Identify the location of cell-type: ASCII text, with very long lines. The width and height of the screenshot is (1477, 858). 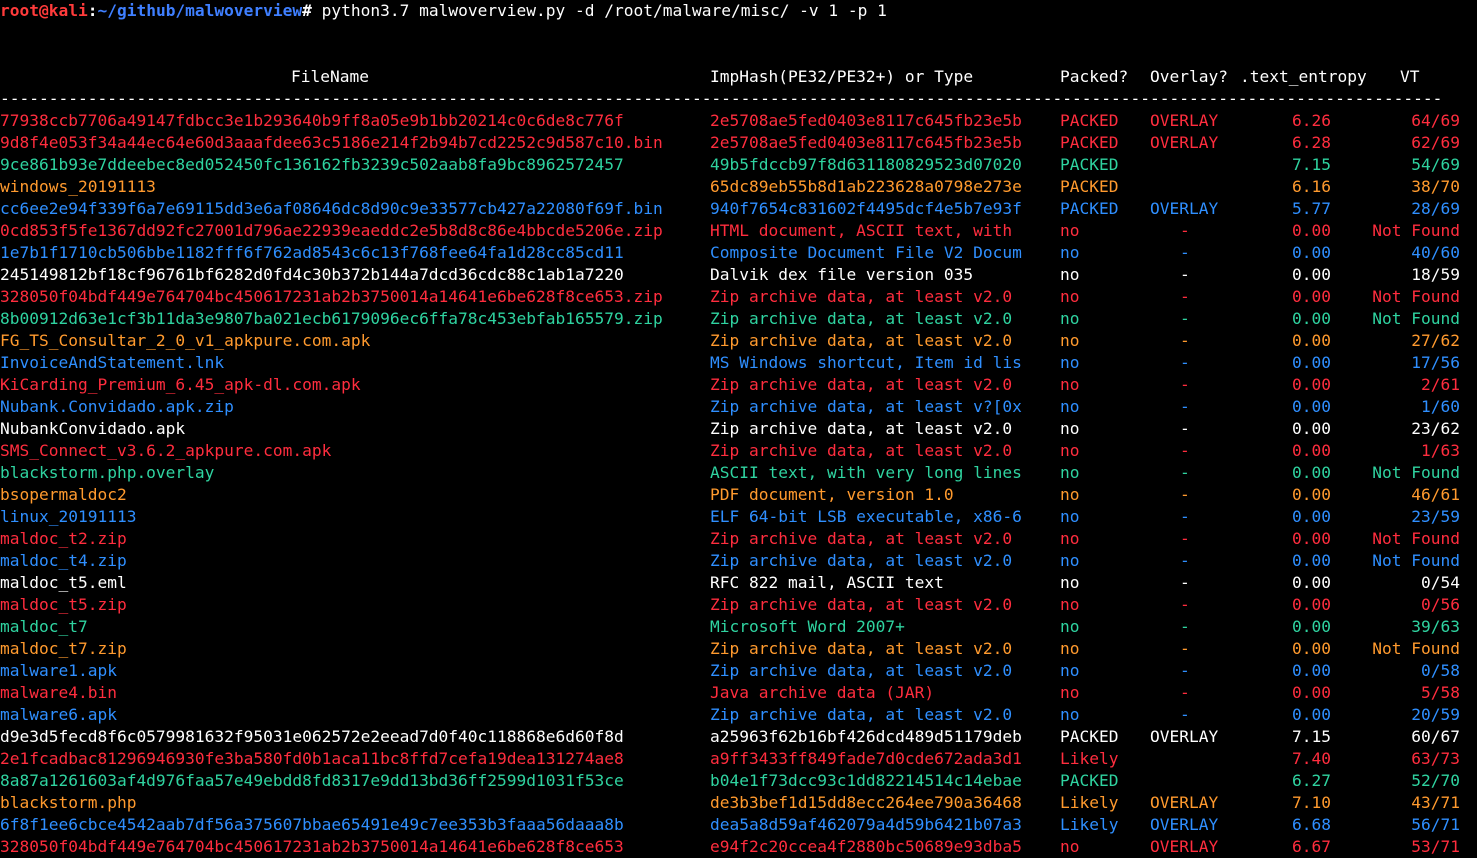
(866, 472).